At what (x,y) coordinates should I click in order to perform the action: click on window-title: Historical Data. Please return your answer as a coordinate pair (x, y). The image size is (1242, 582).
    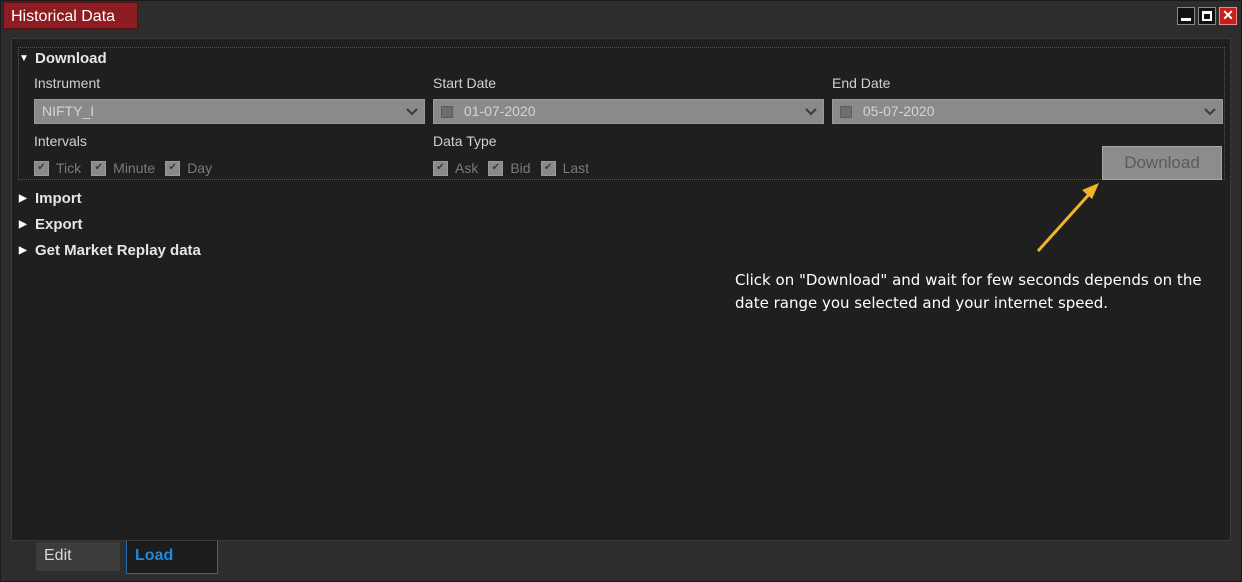
    Looking at the image, I should click on (70, 15).